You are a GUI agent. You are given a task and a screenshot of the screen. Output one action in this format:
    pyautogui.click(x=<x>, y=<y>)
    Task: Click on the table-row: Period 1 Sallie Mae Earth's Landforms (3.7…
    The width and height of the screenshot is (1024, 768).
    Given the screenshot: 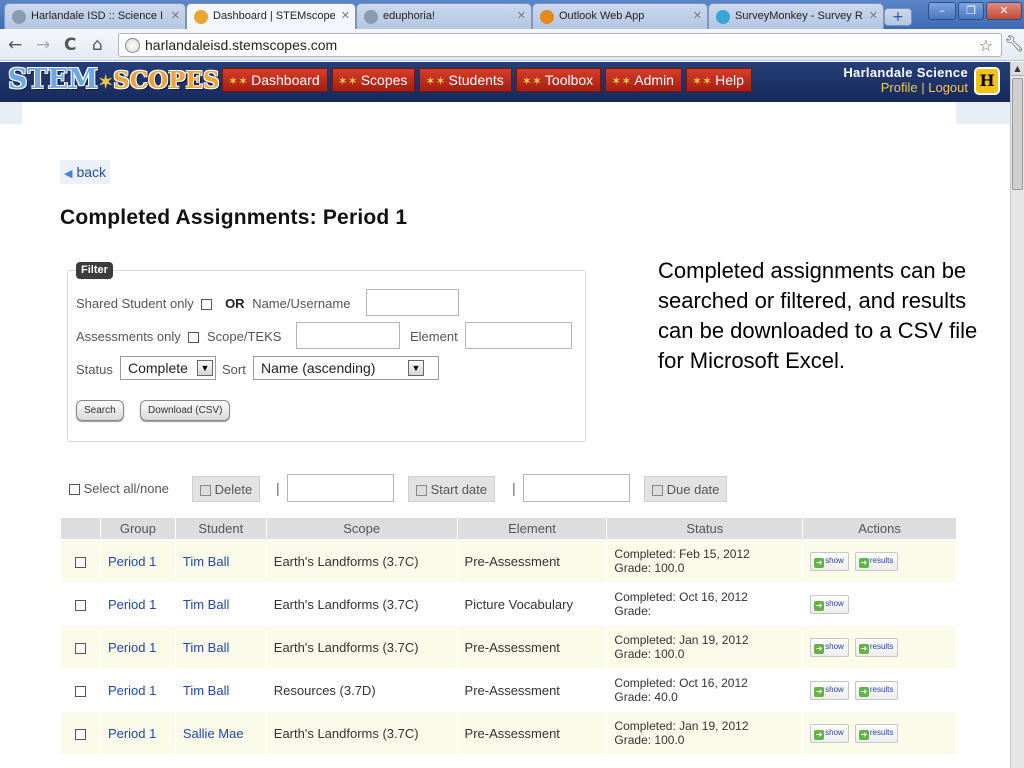 What is the action you would take?
    pyautogui.click(x=508, y=733)
    